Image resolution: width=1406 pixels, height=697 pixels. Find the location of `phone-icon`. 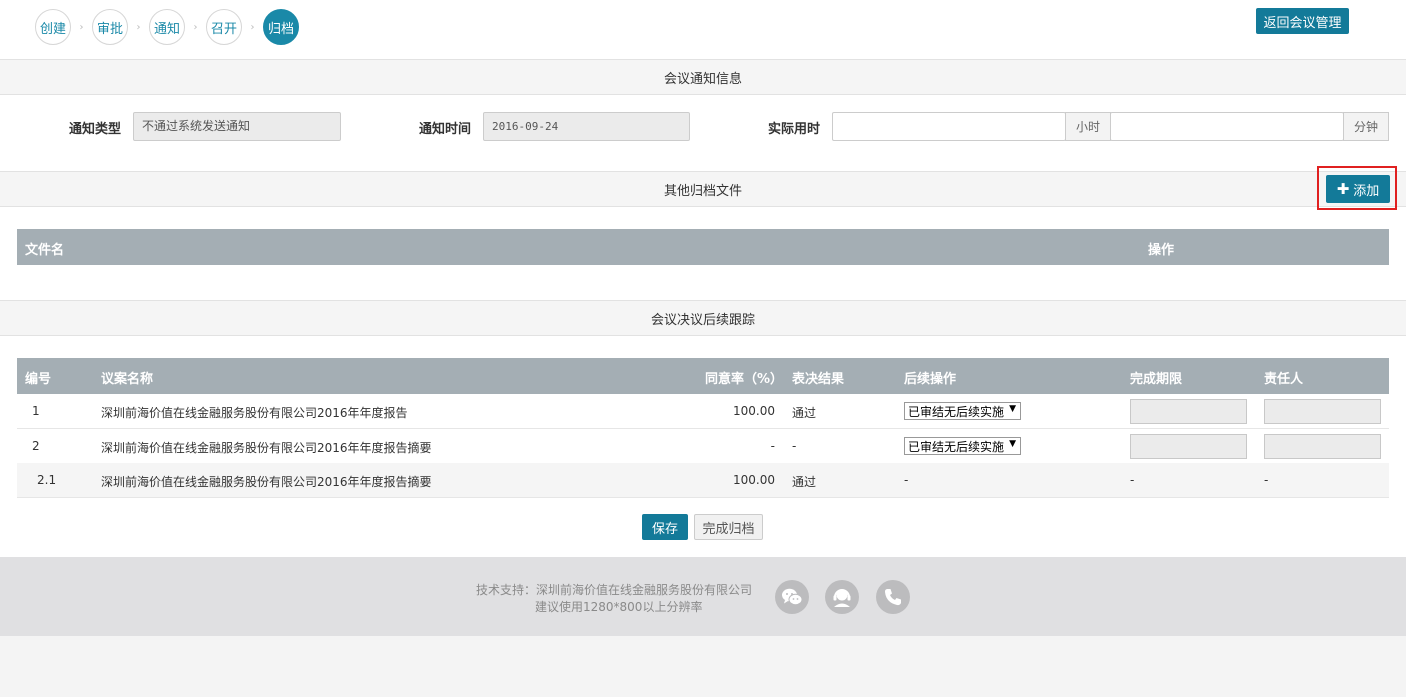

phone-icon is located at coordinates (893, 597).